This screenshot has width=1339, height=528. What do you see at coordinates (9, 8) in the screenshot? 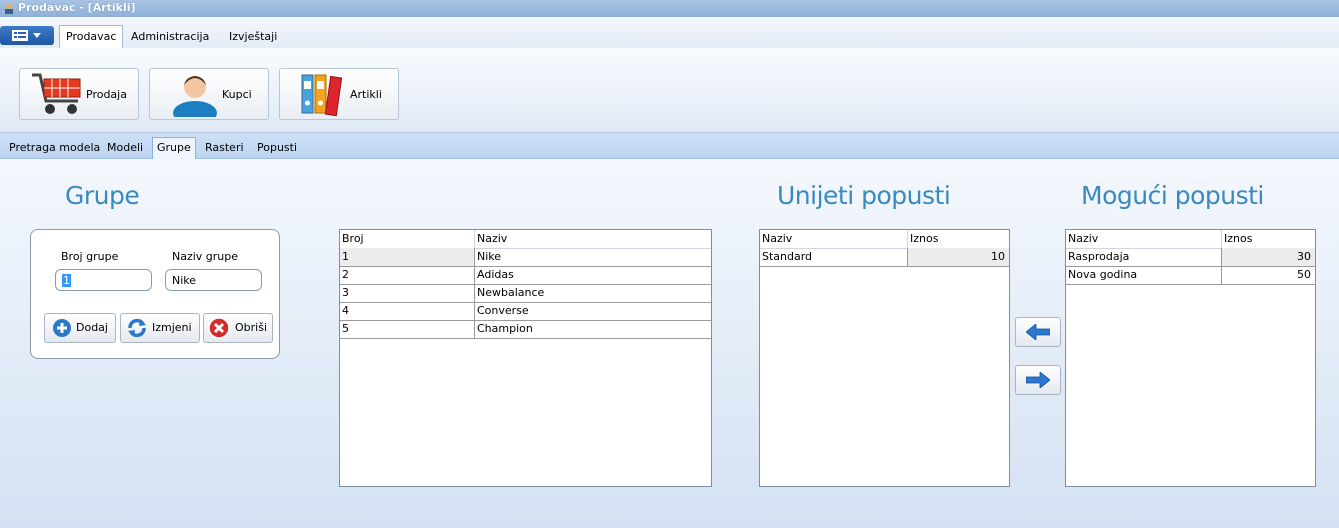
I see `app-icon` at bounding box center [9, 8].